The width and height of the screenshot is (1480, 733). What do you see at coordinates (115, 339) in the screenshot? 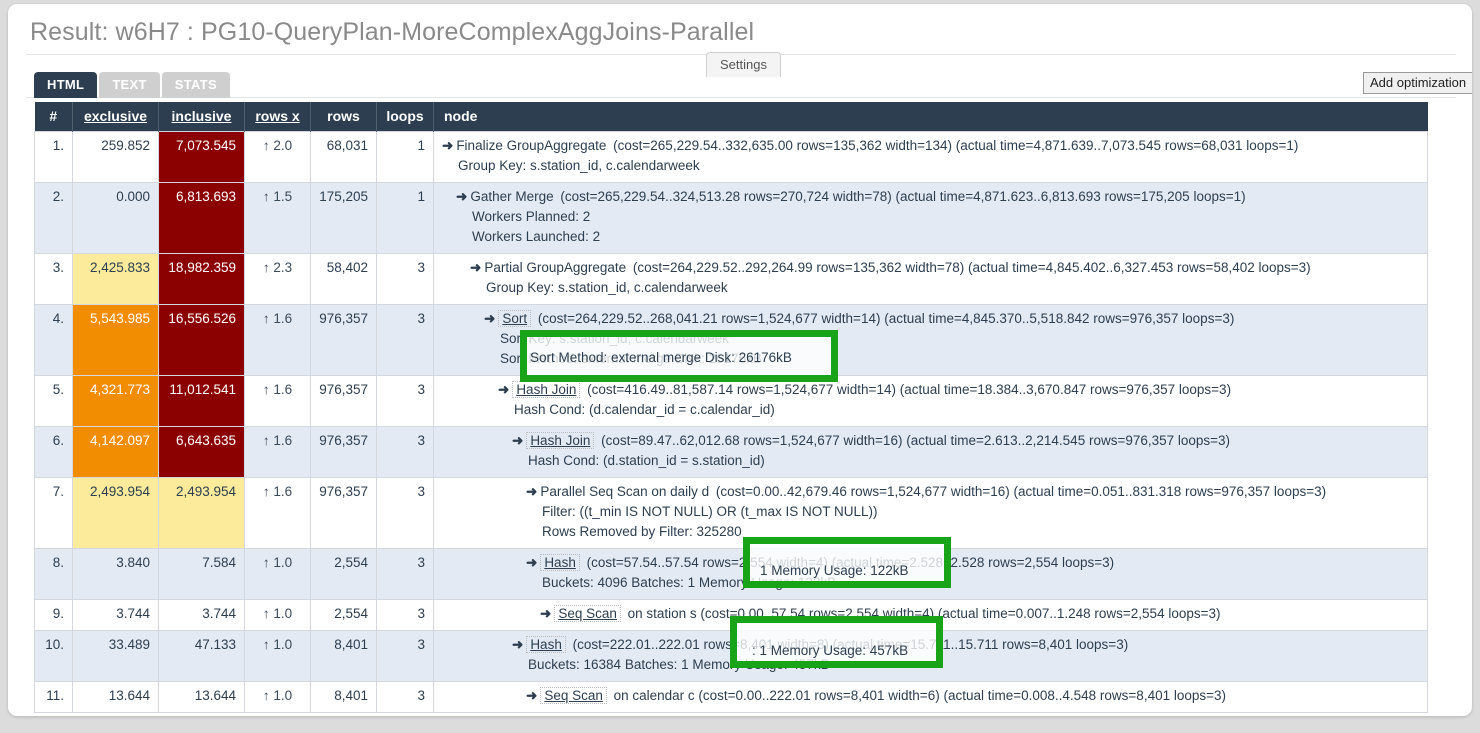
I see `exclusive-time-cell: 5,543.985` at bounding box center [115, 339].